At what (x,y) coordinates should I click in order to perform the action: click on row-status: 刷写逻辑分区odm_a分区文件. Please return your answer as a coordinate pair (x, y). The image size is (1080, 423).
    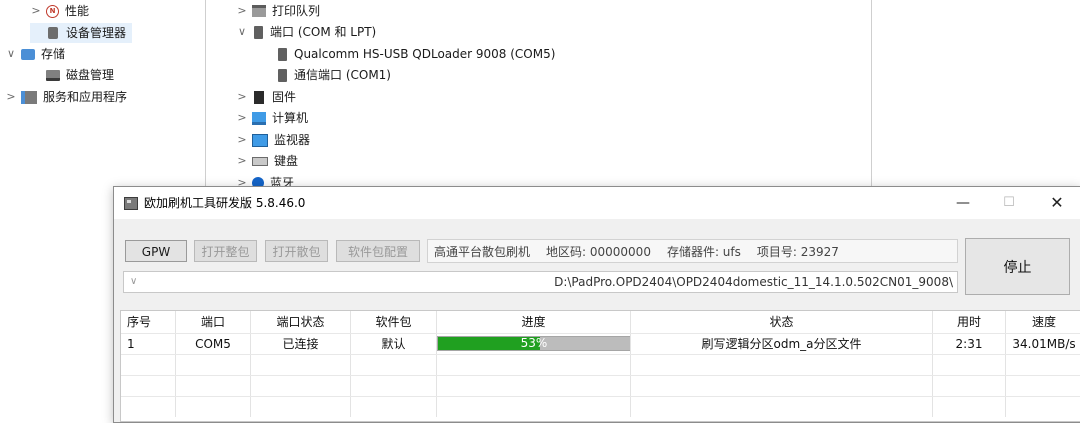
    Looking at the image, I should click on (782, 344).